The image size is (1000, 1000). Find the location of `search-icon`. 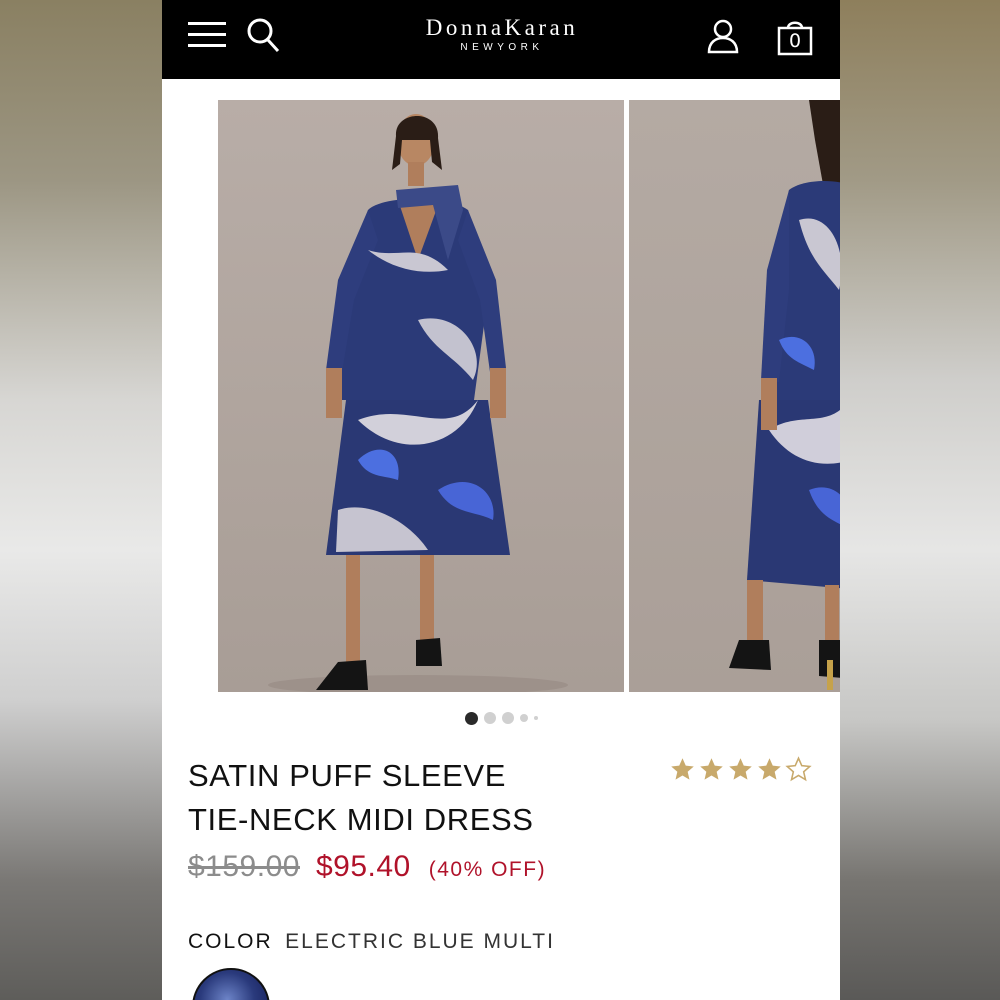

search-icon is located at coordinates (263, 35).